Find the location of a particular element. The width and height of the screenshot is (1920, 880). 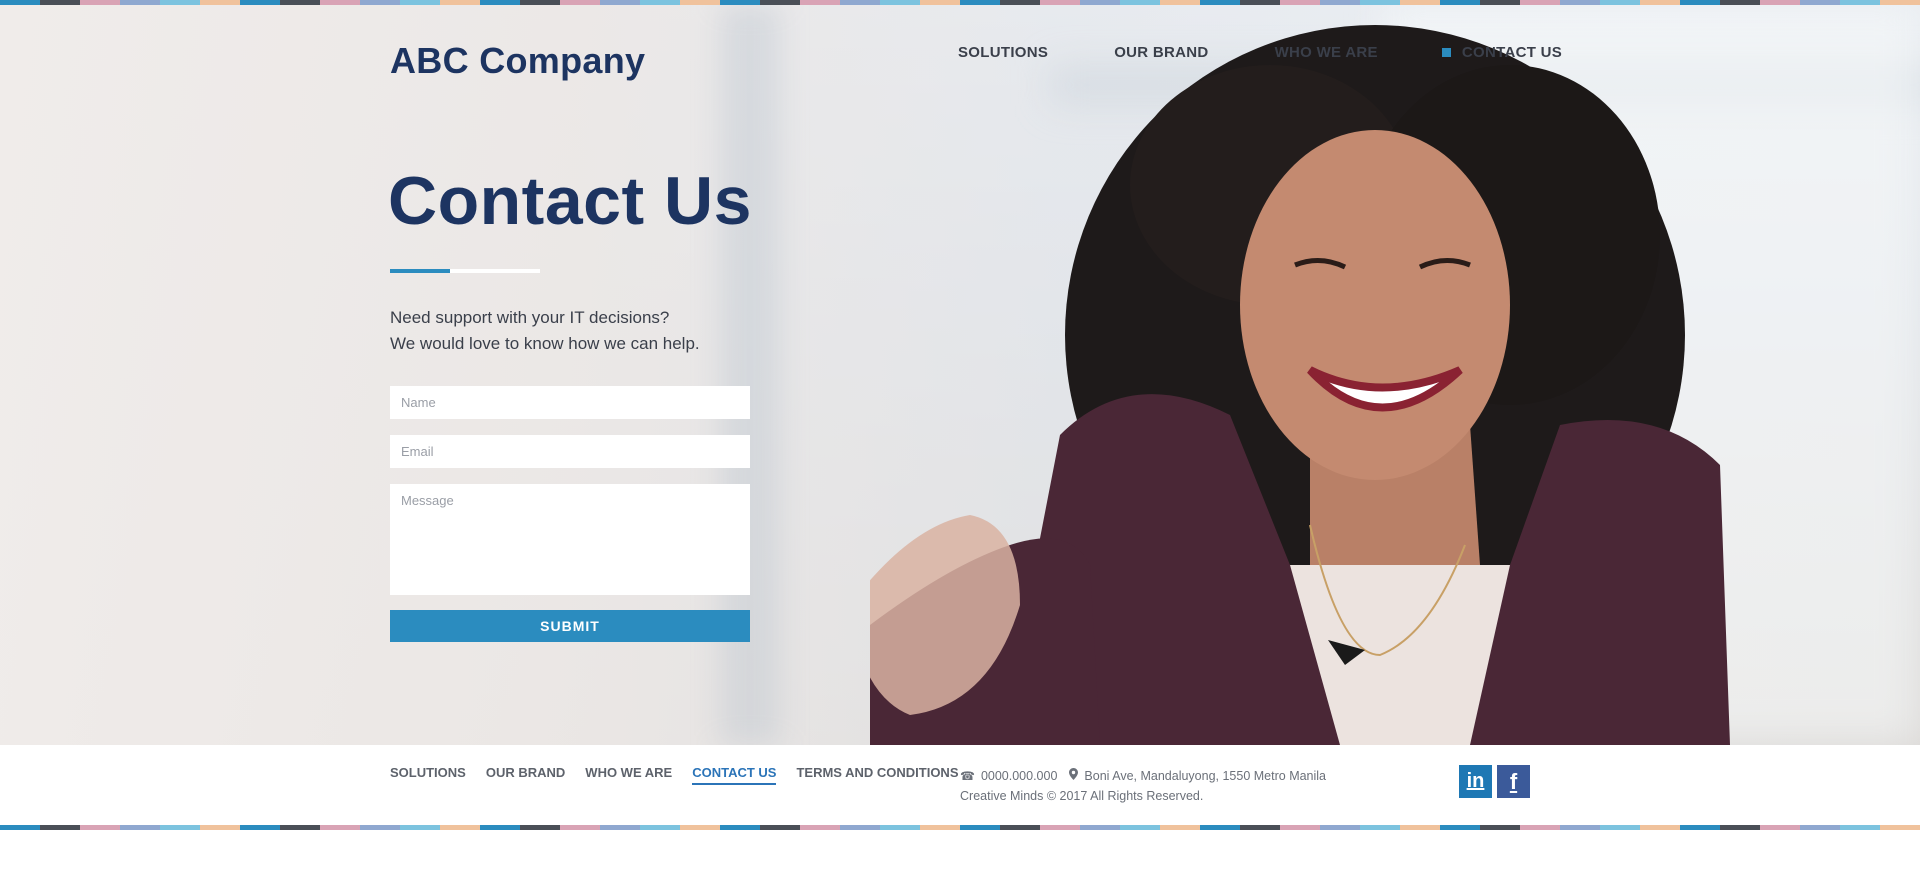

social-links: in f is located at coordinates (1497, 781).